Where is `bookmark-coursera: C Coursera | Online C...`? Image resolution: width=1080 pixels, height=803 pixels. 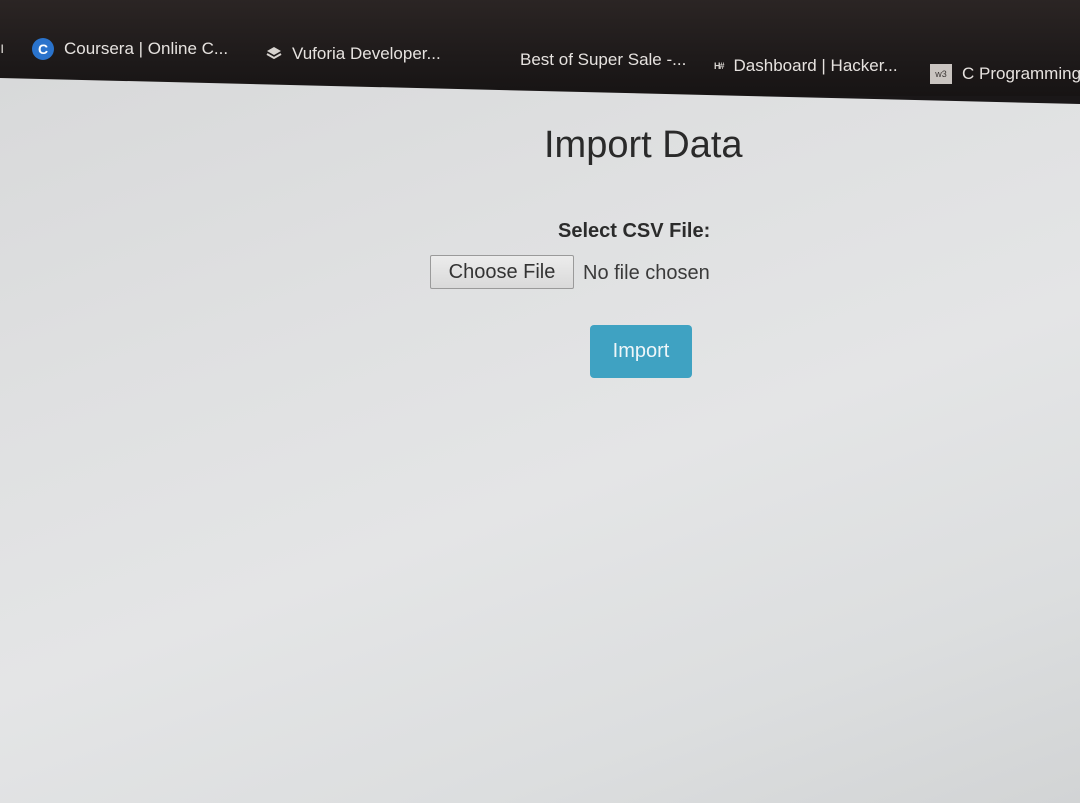
bookmark-coursera: C Coursera | Online C... is located at coordinates (130, 49).